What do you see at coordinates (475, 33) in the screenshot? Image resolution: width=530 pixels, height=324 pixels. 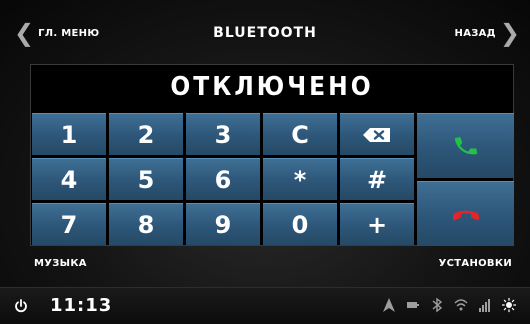 I see `back-label: НАЗАД` at bounding box center [475, 33].